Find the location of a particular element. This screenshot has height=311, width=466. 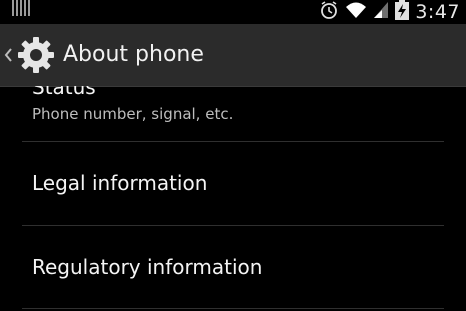

up-button is located at coordinates (31, 55).